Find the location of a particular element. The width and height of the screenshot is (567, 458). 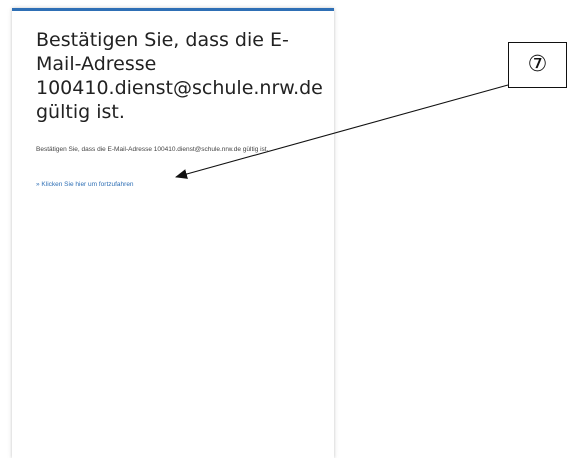

continue-link: » Klicken Sie hier um fortzufahren is located at coordinates (85, 184).